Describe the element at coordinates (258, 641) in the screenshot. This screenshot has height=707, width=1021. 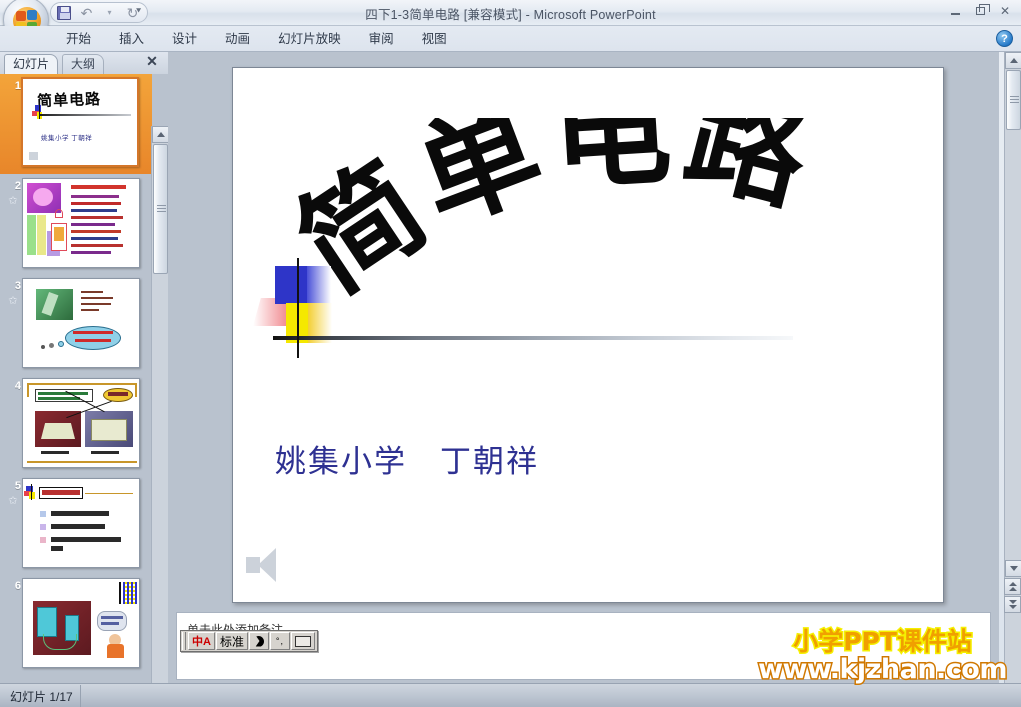
I see `ime-halfwidth-icon` at that location.